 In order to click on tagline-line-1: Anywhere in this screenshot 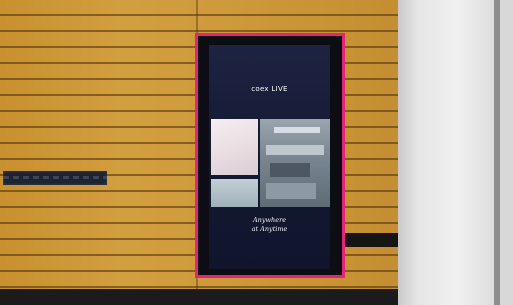, I will do `click(269, 220)`.